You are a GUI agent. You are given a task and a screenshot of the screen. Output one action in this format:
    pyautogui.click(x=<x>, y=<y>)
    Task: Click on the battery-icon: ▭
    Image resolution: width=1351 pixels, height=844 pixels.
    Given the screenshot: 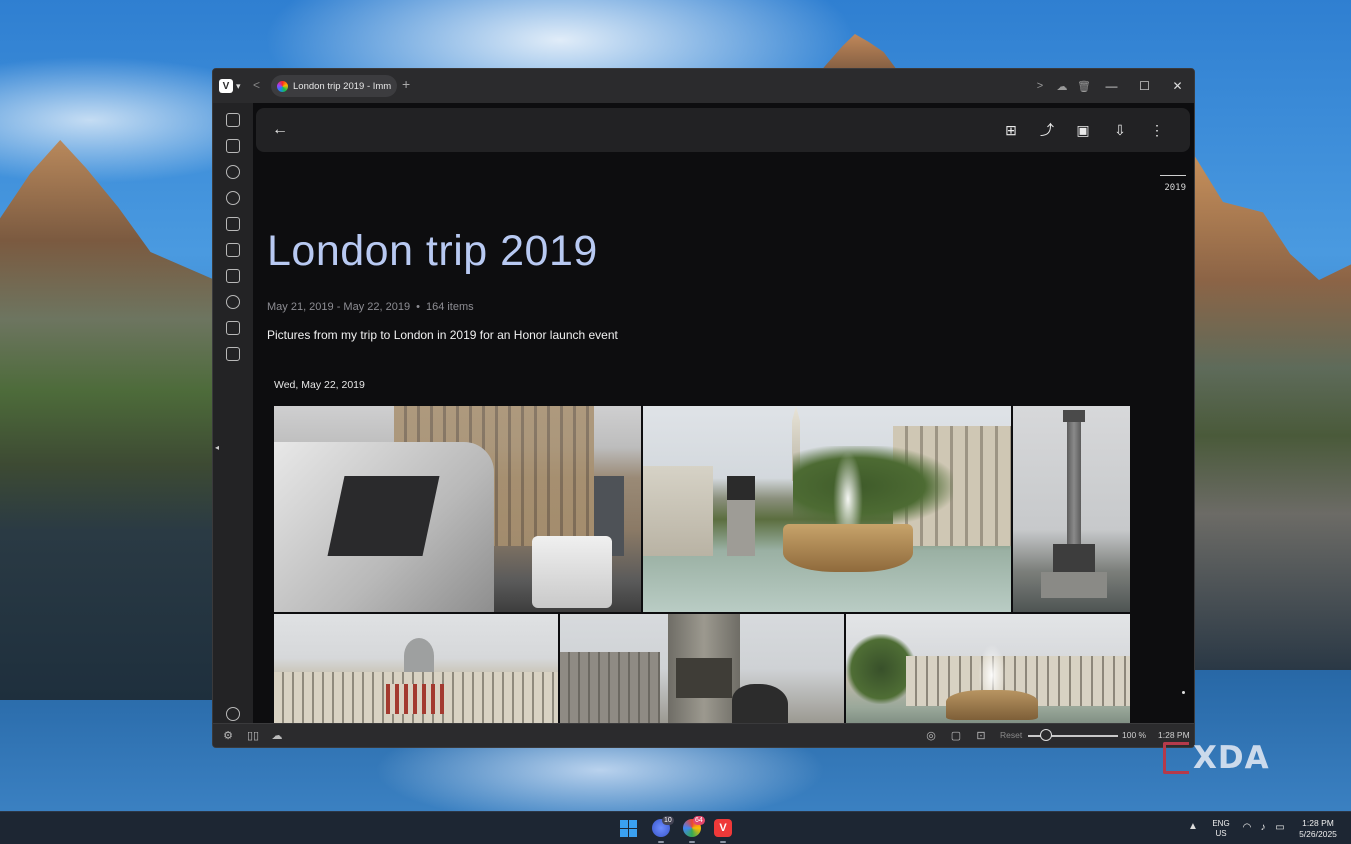 What is the action you would take?
    pyautogui.click(x=1280, y=828)
    